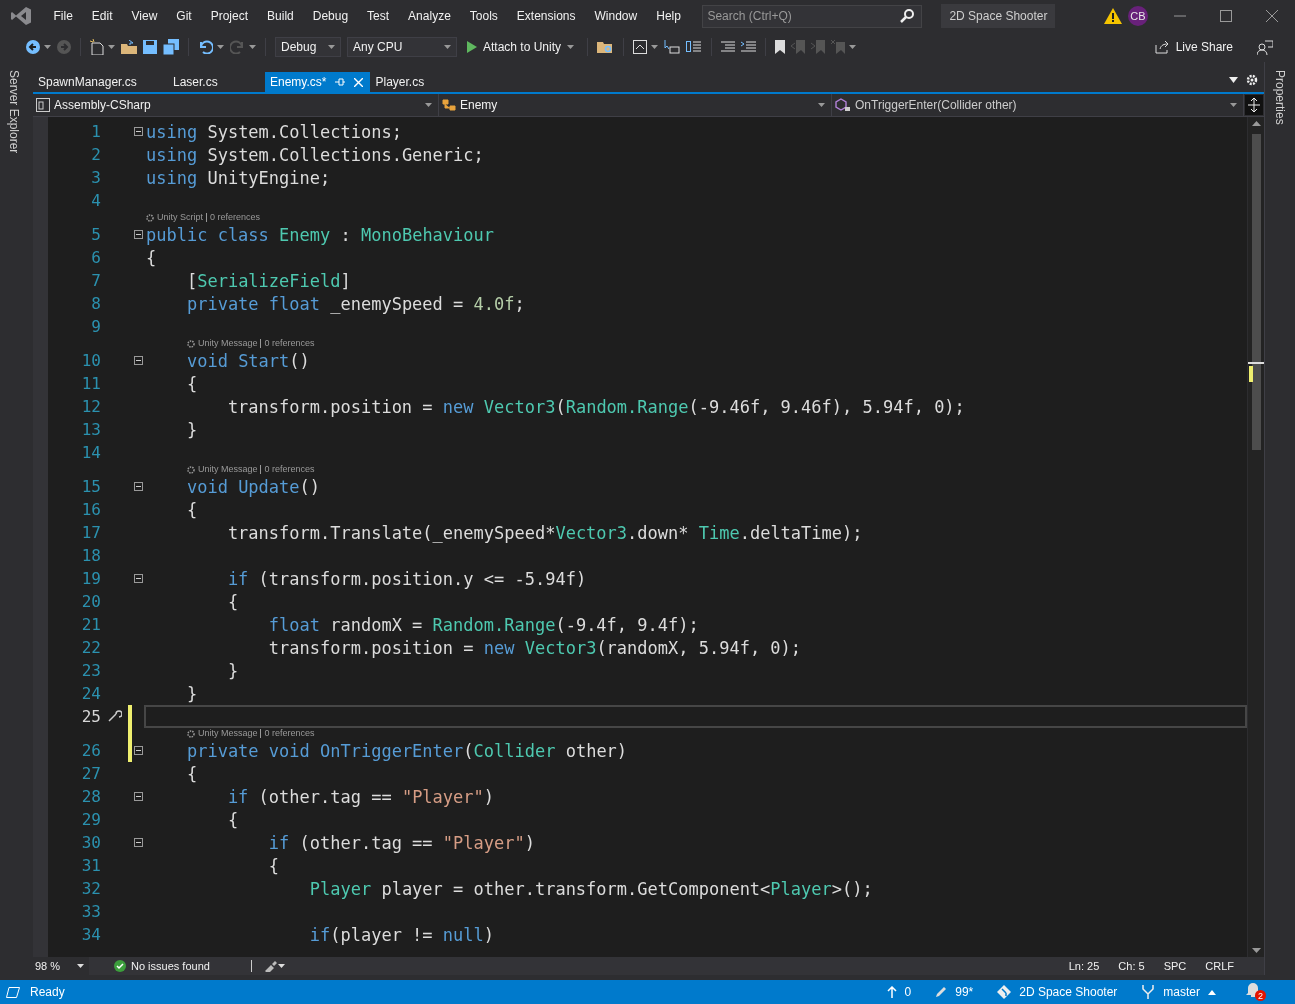 The width and height of the screenshot is (1295, 1004). I want to click on outdent-icon, so click(749, 47).